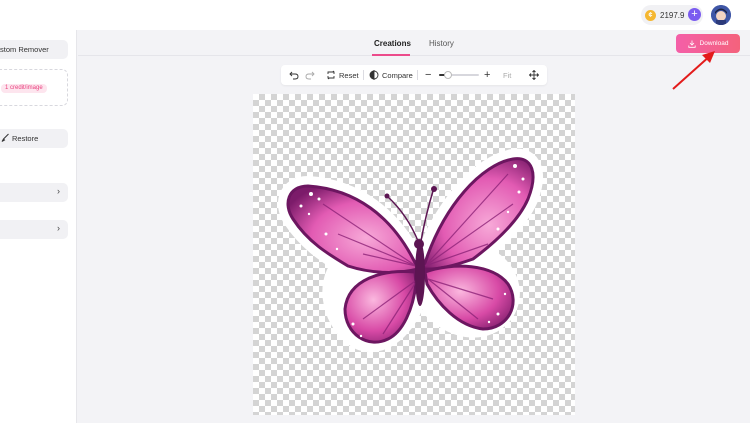 This screenshot has height=423, width=750. I want to click on zoom-in-button: +, so click(487, 75).